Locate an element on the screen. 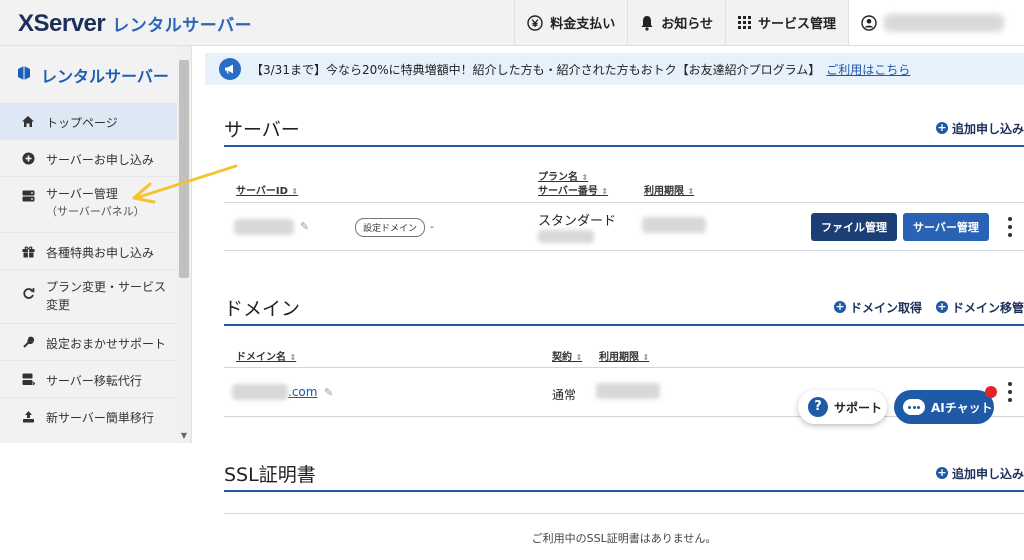 Image resolution: width=1024 pixels, height=560 pixels. ssl-section-header: SSL証明書 + 追加申し込み is located at coordinates (624, 474).